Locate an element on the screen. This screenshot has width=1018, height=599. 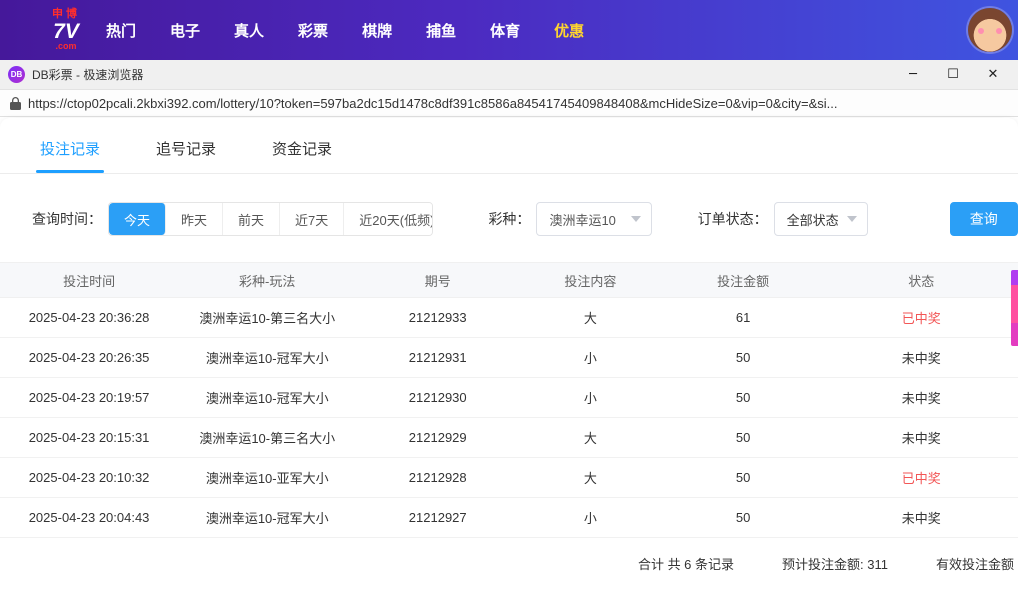
nav-item-fishing: 捕鱼 is located at coordinates (441, 30).